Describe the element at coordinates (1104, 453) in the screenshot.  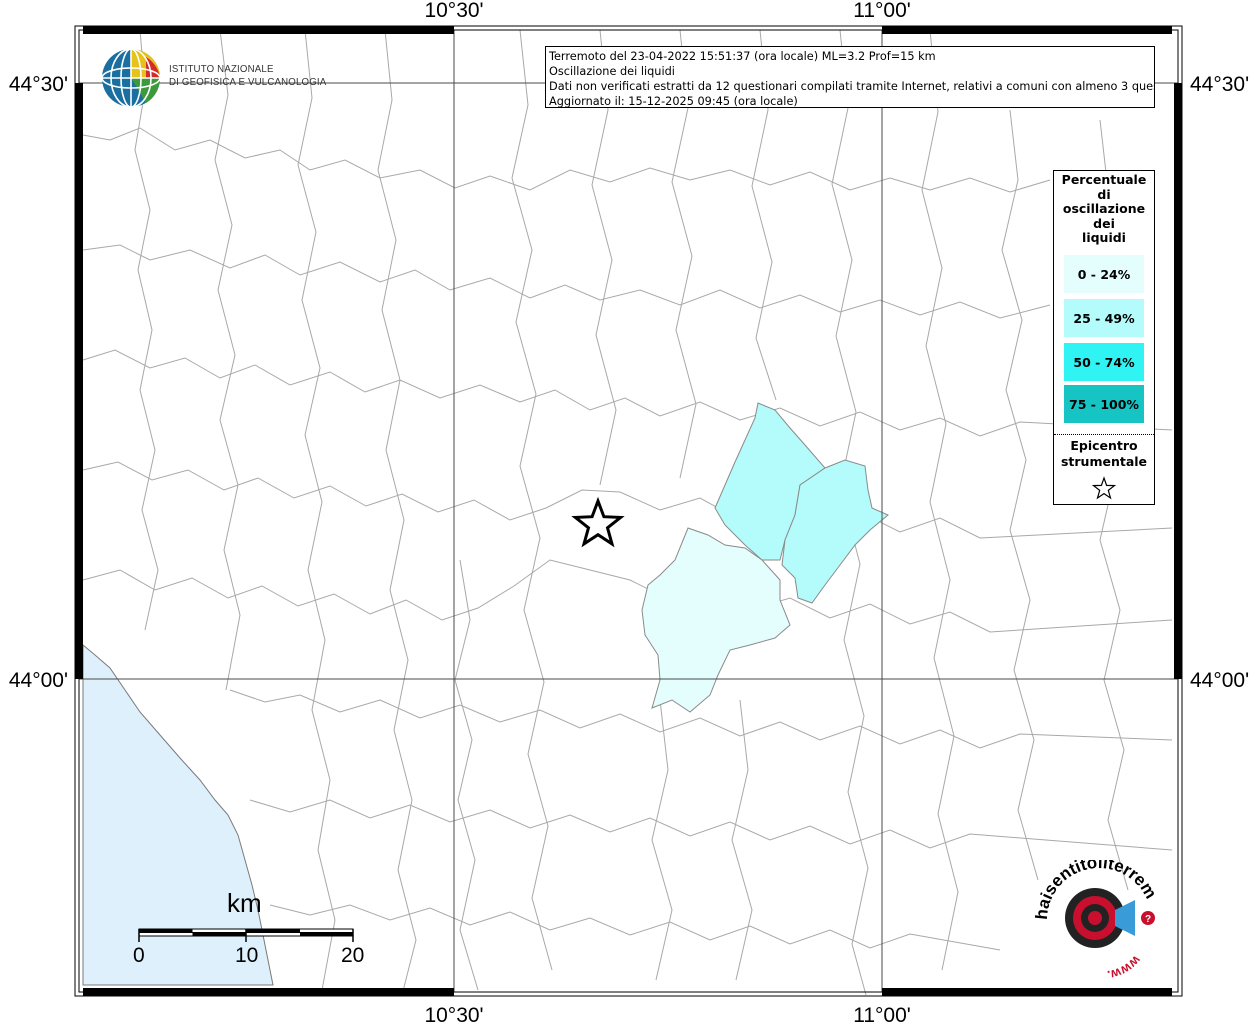
I see `legend-epicenter-label: Epicentro strumentale` at that location.